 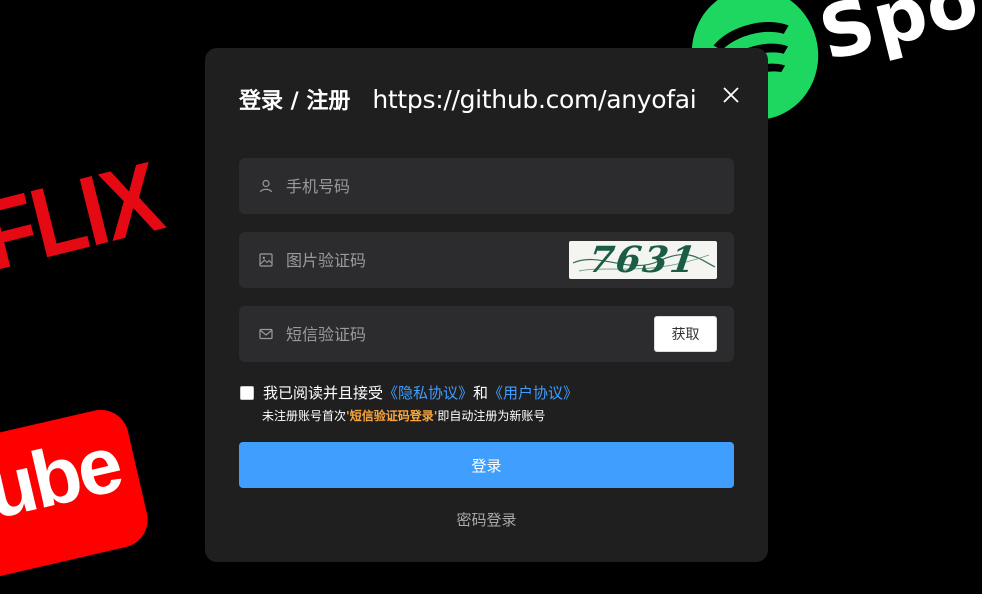 I want to click on mail-icon, so click(x=266, y=334).